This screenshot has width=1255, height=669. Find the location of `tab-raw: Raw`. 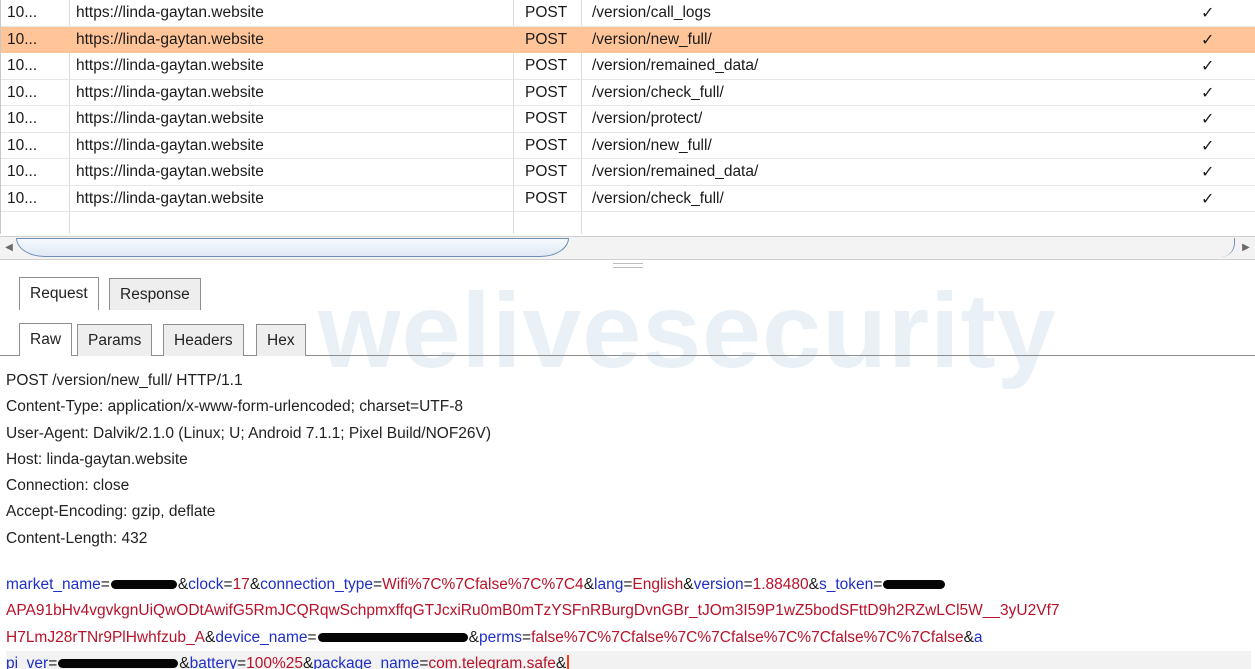

tab-raw: Raw is located at coordinates (46, 339).